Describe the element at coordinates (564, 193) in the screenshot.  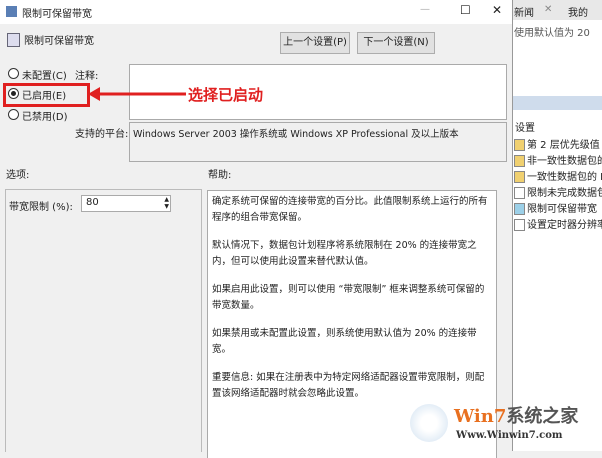
I see `list-item-label: 限制未完成数据包` at that location.